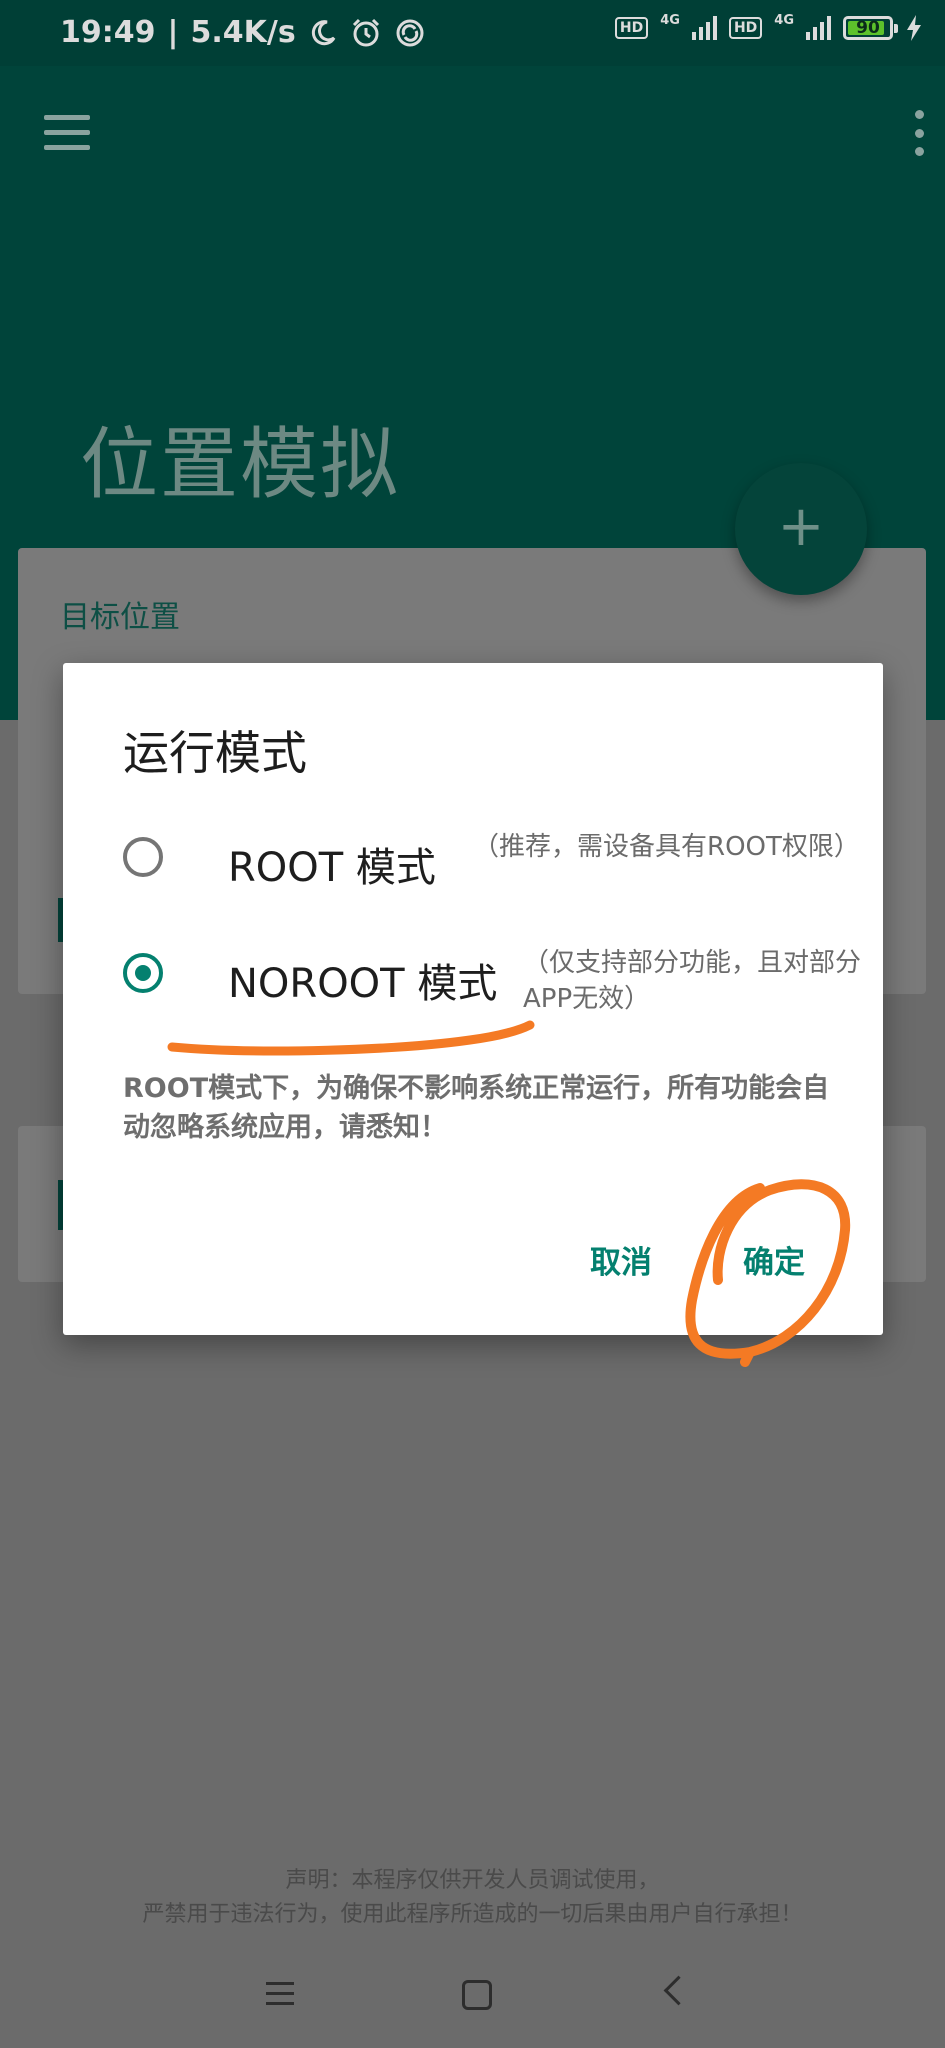 This screenshot has width=945, height=2048. I want to click on battery-level: 90, so click(868, 28).